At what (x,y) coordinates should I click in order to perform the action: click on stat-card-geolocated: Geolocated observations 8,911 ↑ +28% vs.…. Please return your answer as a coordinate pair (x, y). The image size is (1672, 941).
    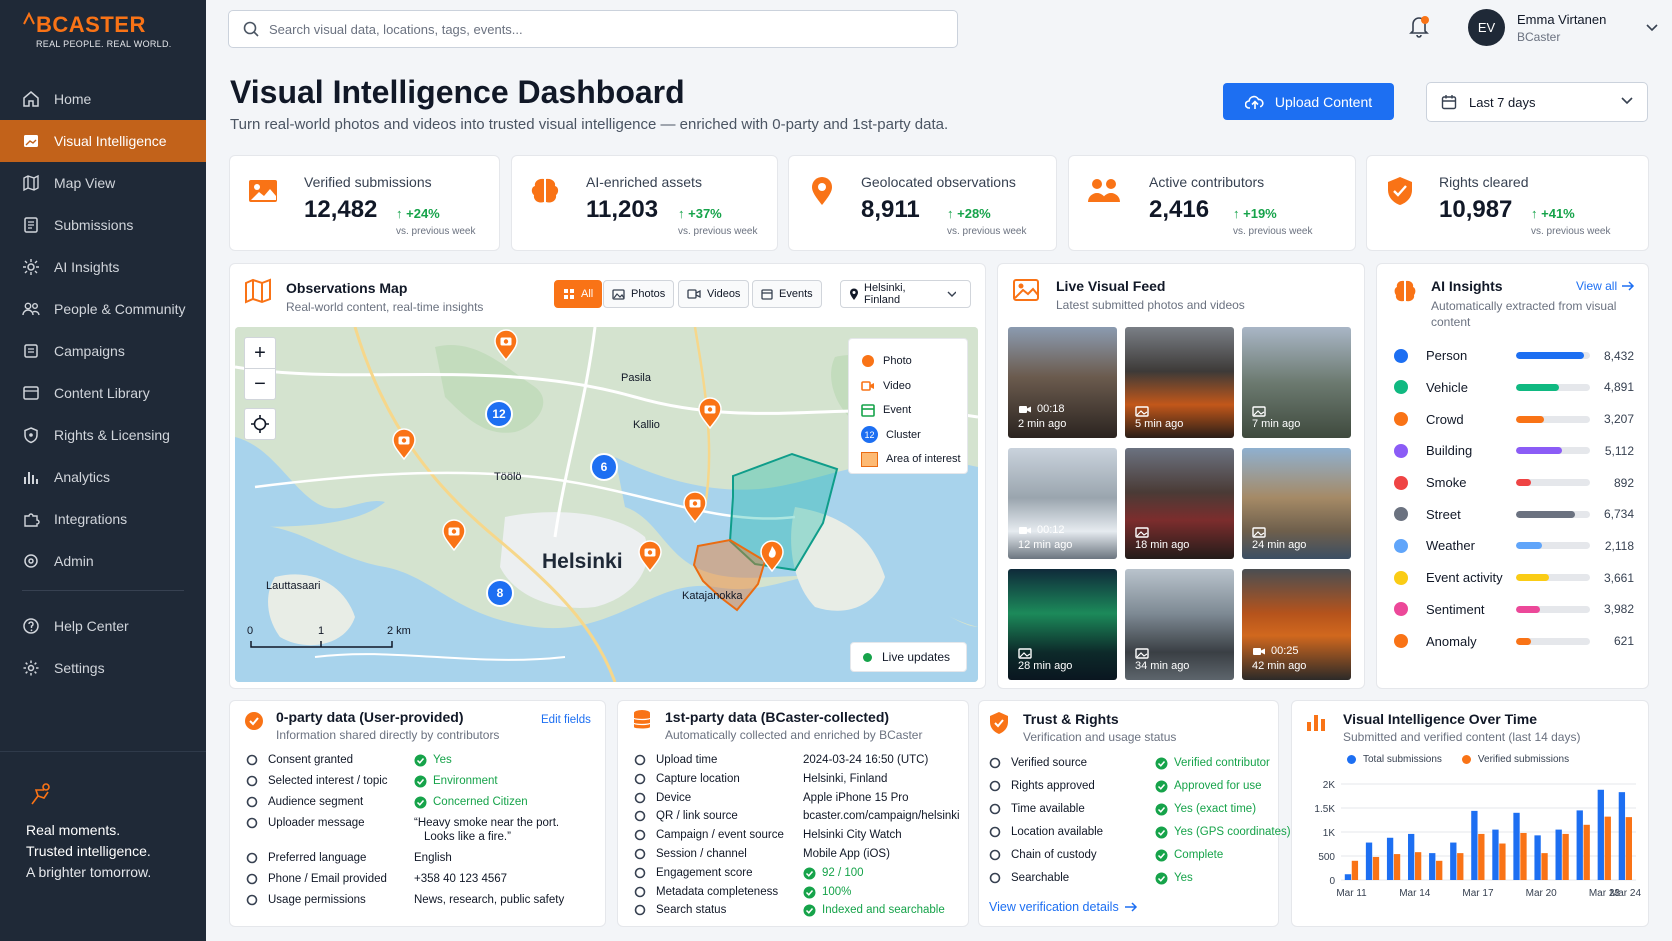
    Looking at the image, I should click on (922, 203).